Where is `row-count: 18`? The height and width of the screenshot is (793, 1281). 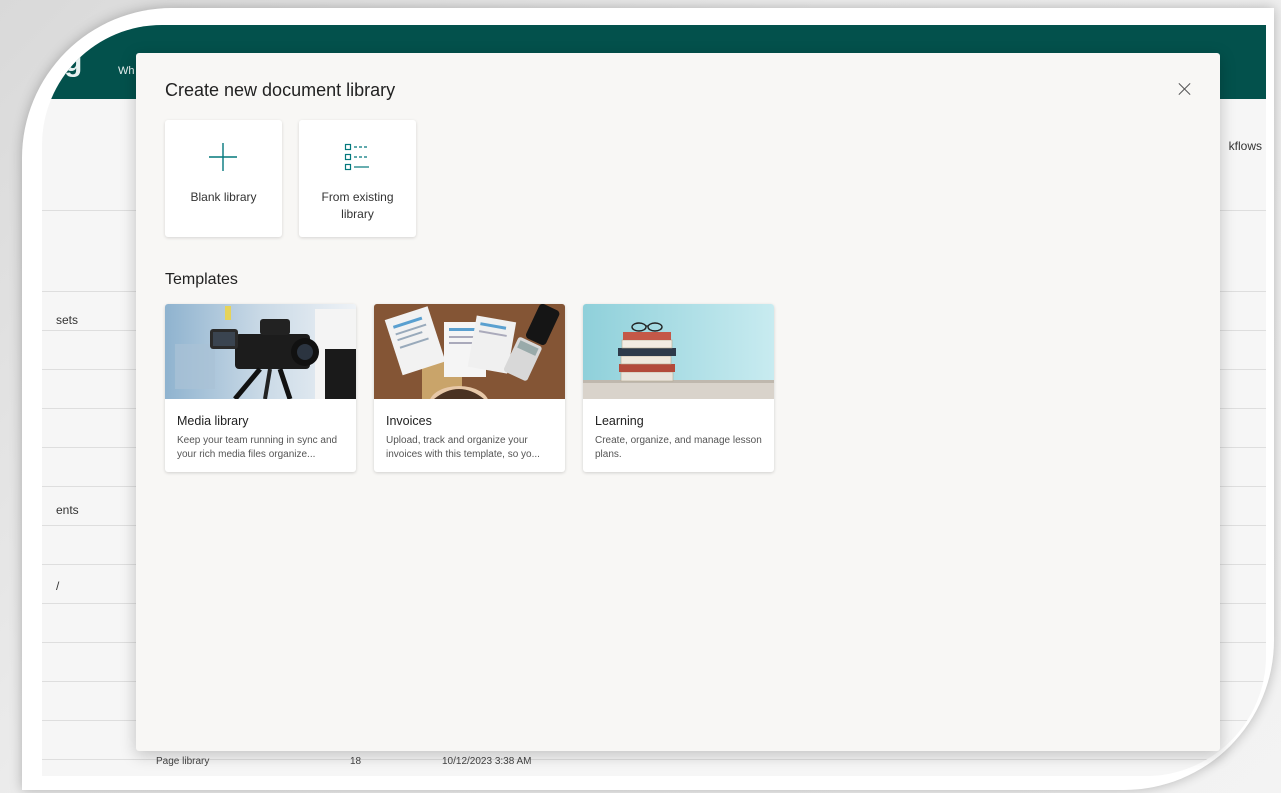 row-count: 18 is located at coordinates (356, 761).